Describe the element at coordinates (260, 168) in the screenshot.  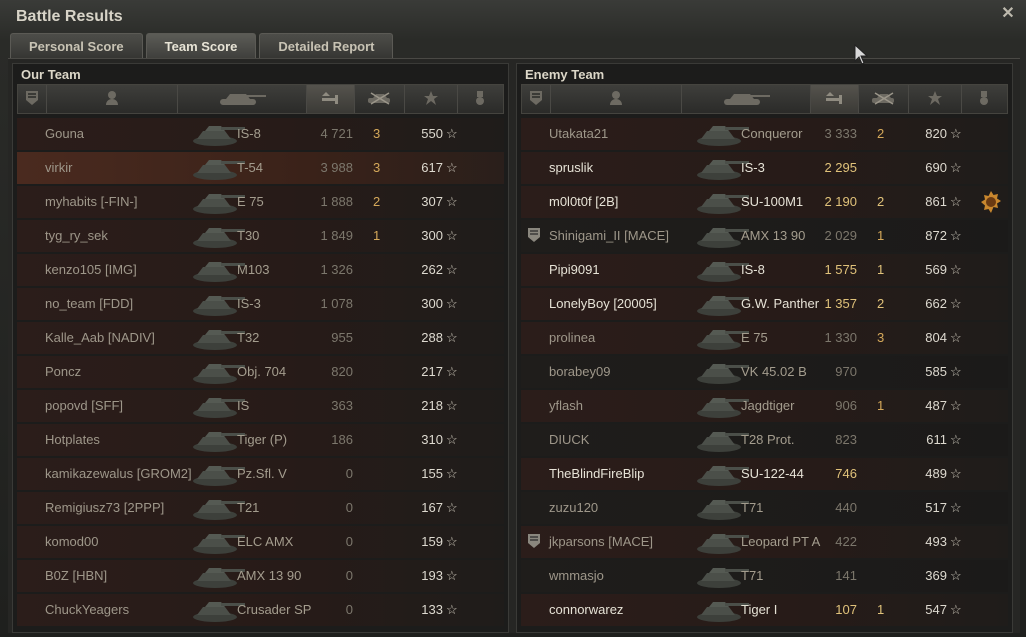
I see `player-row: virkir T-54 3 988 3 617 ☆` at that location.